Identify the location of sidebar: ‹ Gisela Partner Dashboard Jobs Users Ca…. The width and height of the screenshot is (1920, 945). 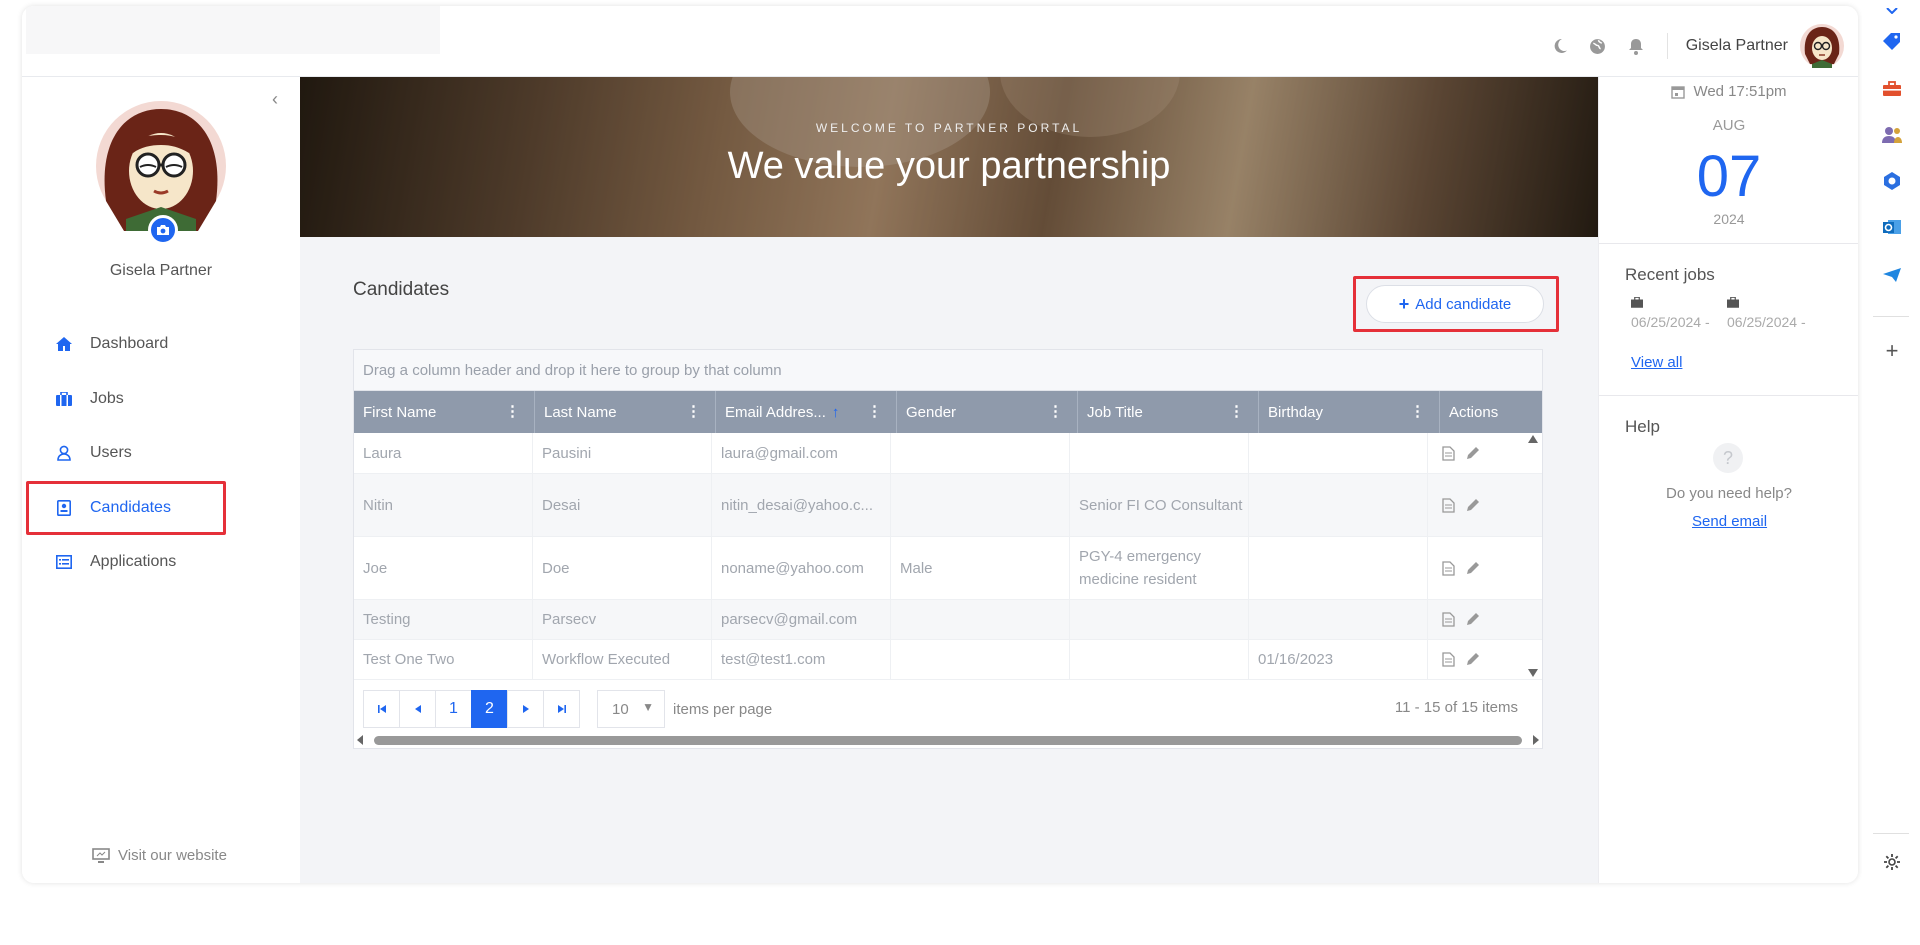
(161, 480).